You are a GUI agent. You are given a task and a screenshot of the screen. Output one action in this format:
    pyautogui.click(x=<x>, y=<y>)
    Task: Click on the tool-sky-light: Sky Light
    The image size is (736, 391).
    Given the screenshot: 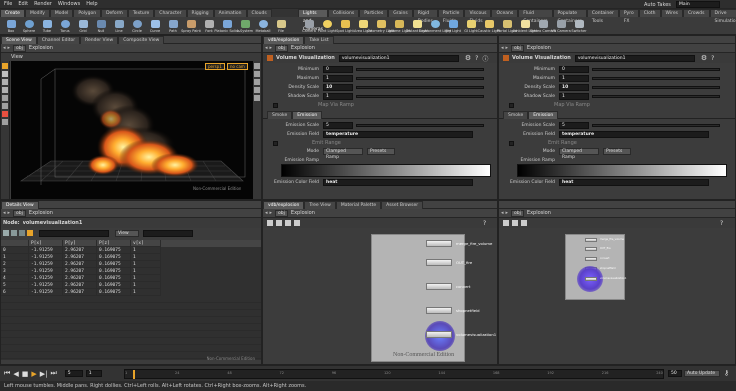 What is the action you would take?
    pyautogui.click(x=453, y=26)
    